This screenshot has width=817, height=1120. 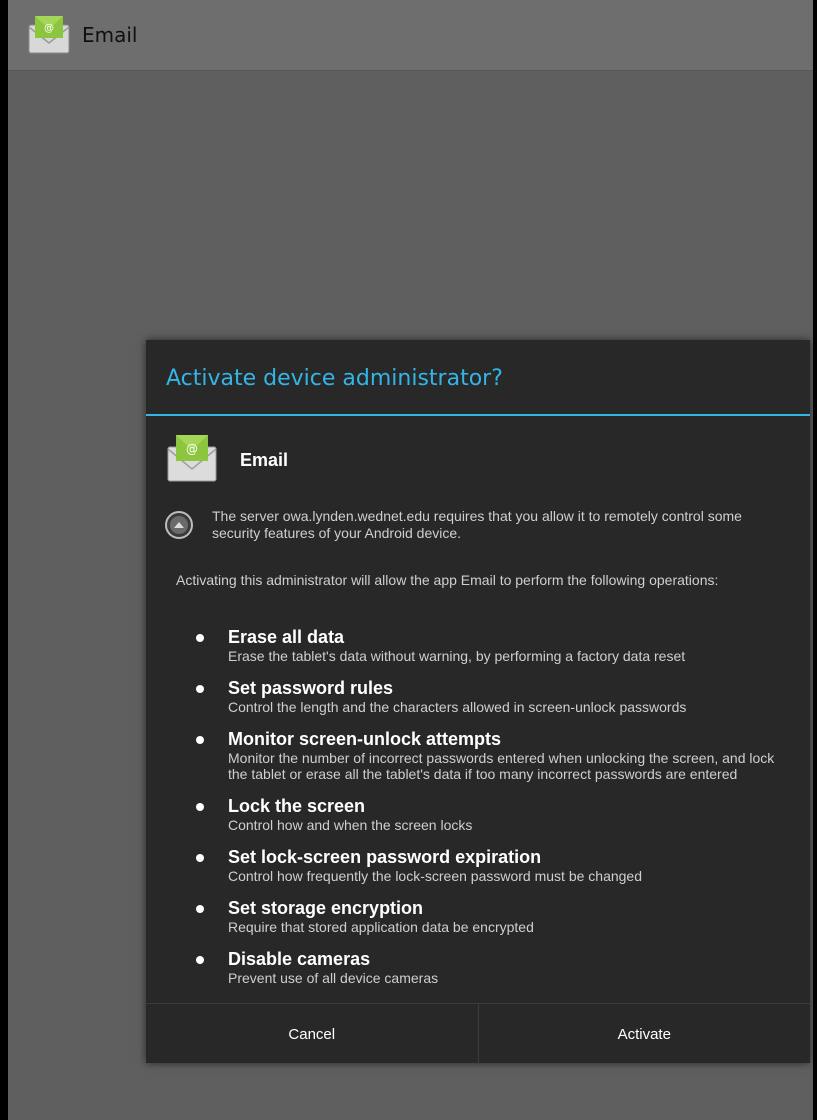 I want to click on left-edge, so click(x=4, y=560).